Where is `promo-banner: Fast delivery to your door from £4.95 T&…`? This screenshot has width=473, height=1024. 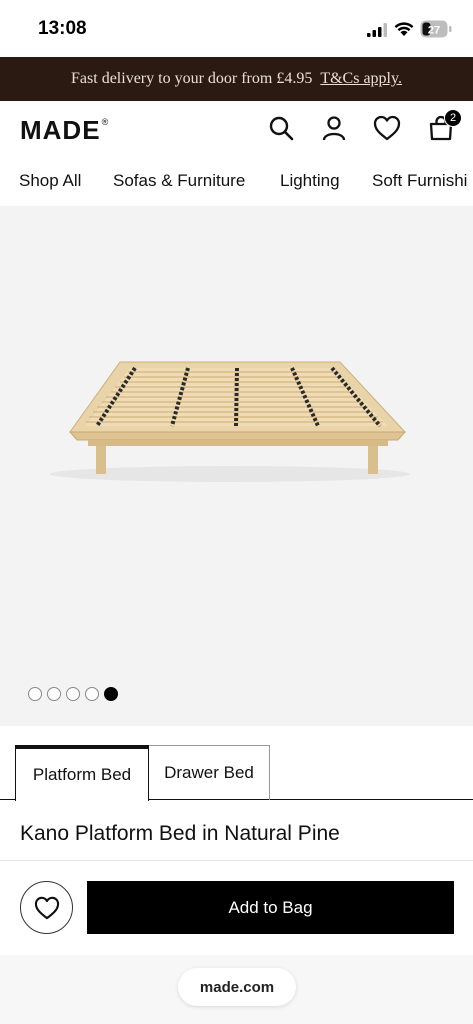 promo-banner: Fast delivery to your door from £4.95 T&… is located at coordinates (236, 79).